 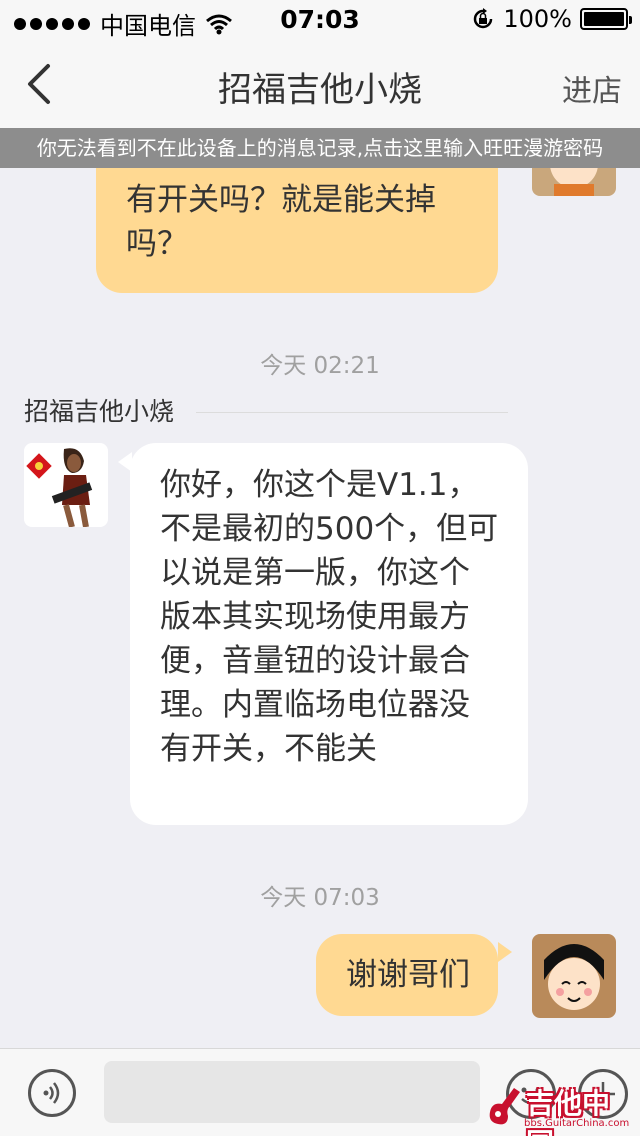 What do you see at coordinates (268, 749) in the screenshot?
I see `message-line: 有开关，不能关` at bounding box center [268, 749].